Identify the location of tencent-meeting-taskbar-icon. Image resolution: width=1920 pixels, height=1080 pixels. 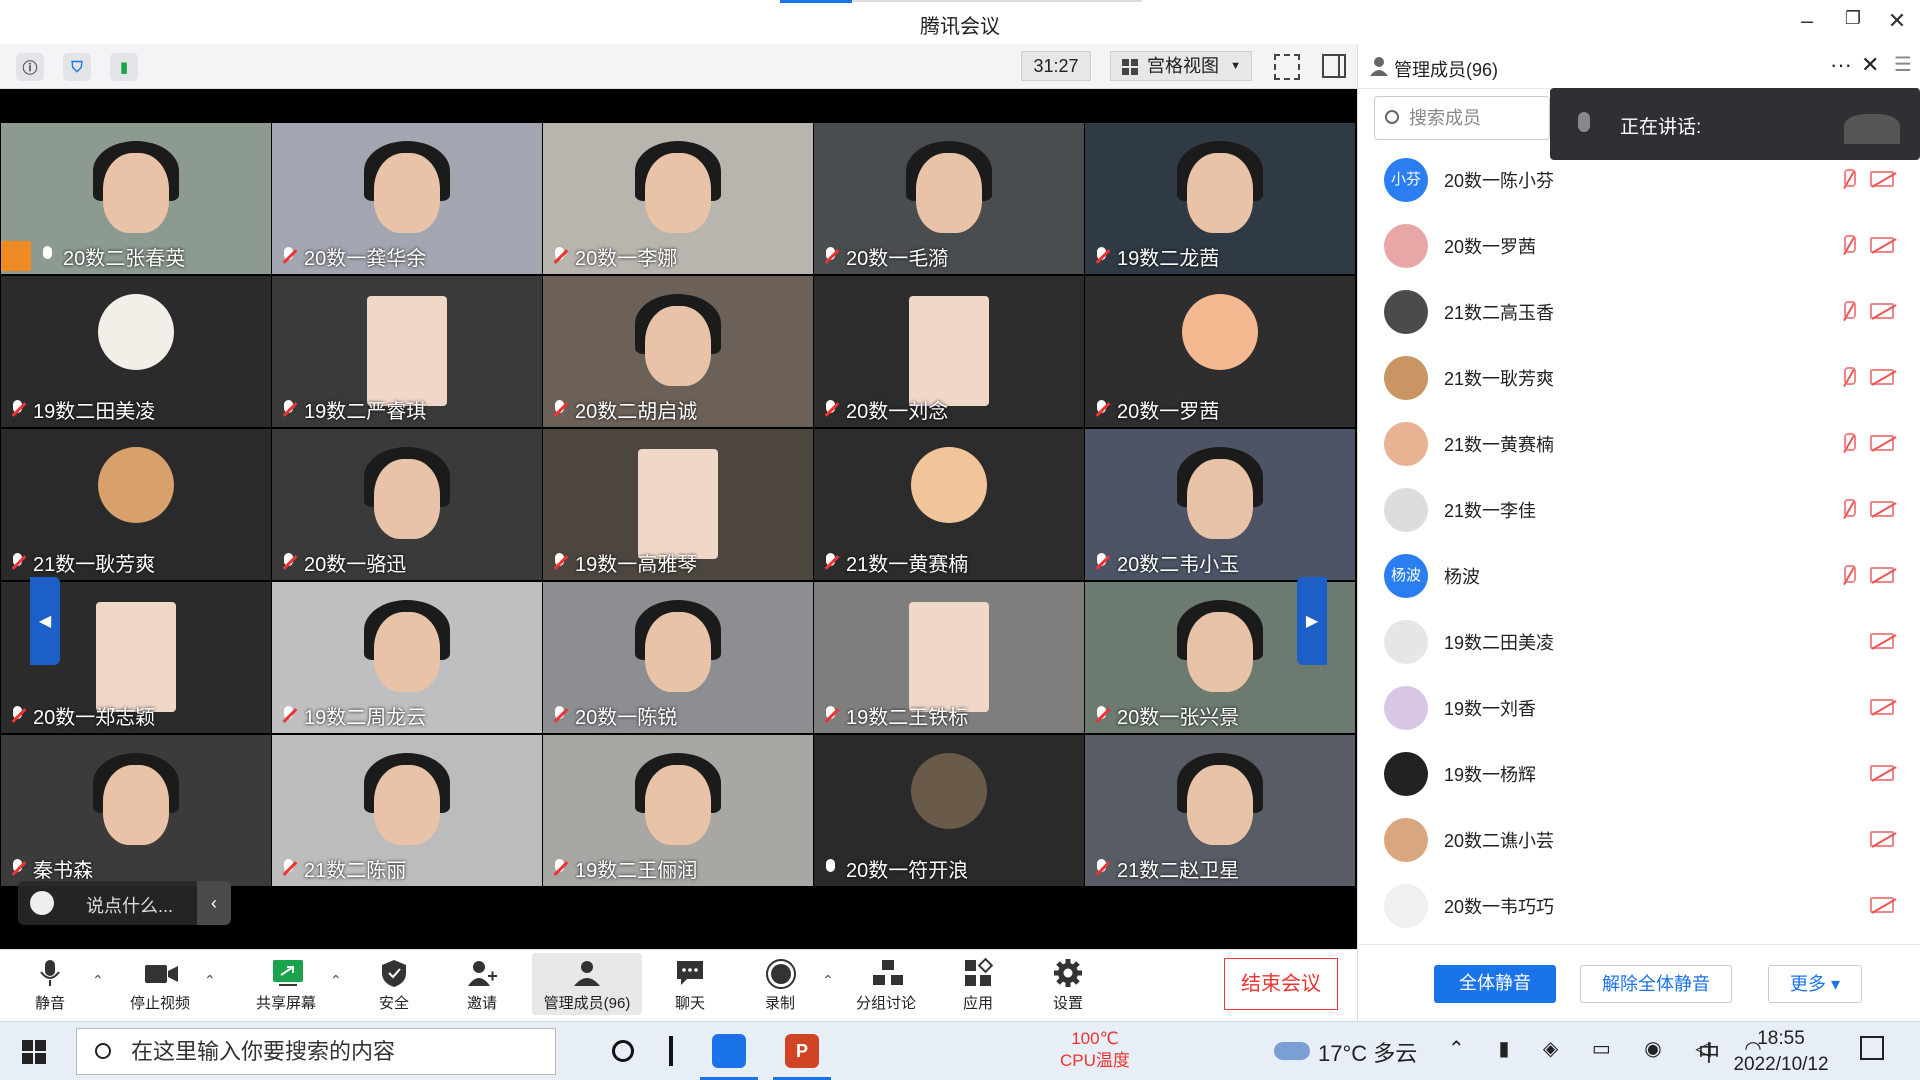
(729, 1051).